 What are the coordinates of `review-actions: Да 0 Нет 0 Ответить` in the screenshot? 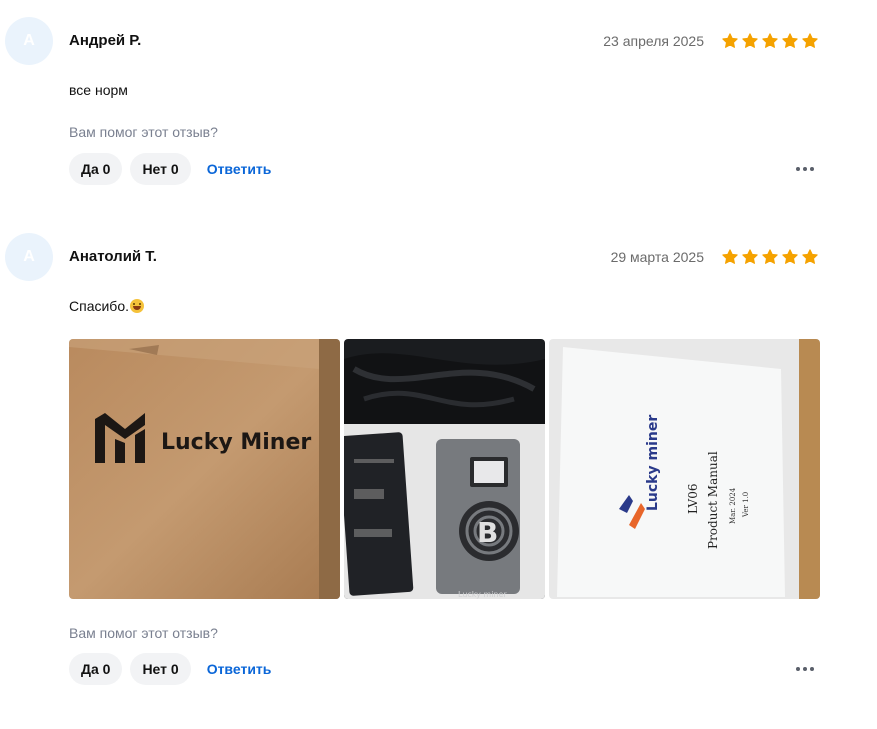 It's located at (170, 669).